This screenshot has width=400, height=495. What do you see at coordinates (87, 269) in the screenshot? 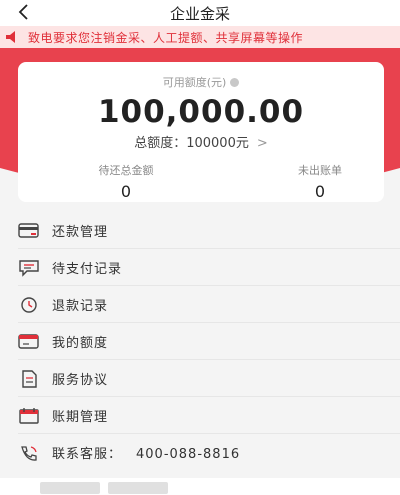
I see `menu-label: 待支付记录` at bounding box center [87, 269].